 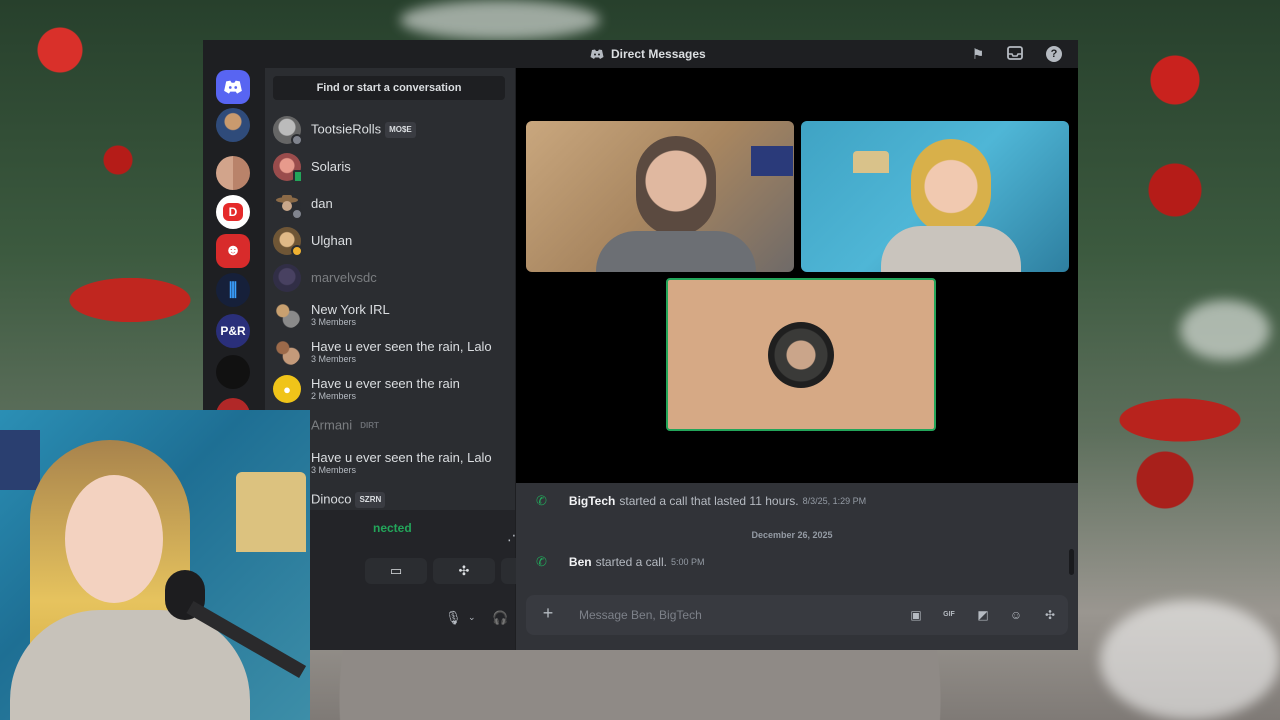 What do you see at coordinates (393, 167) in the screenshot?
I see `dm-item-solaris: Solaris` at bounding box center [393, 167].